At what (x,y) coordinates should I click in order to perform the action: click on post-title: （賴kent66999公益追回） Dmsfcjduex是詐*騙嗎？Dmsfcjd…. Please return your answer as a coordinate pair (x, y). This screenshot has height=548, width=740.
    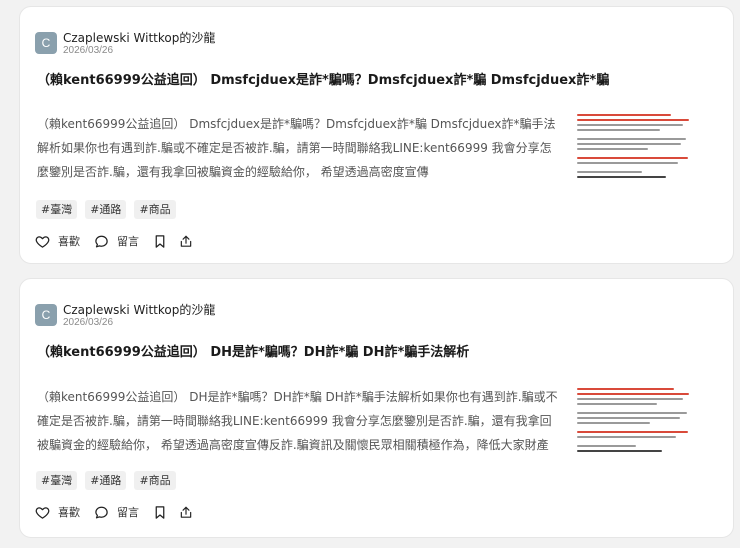
    Looking at the image, I should click on (337, 78).